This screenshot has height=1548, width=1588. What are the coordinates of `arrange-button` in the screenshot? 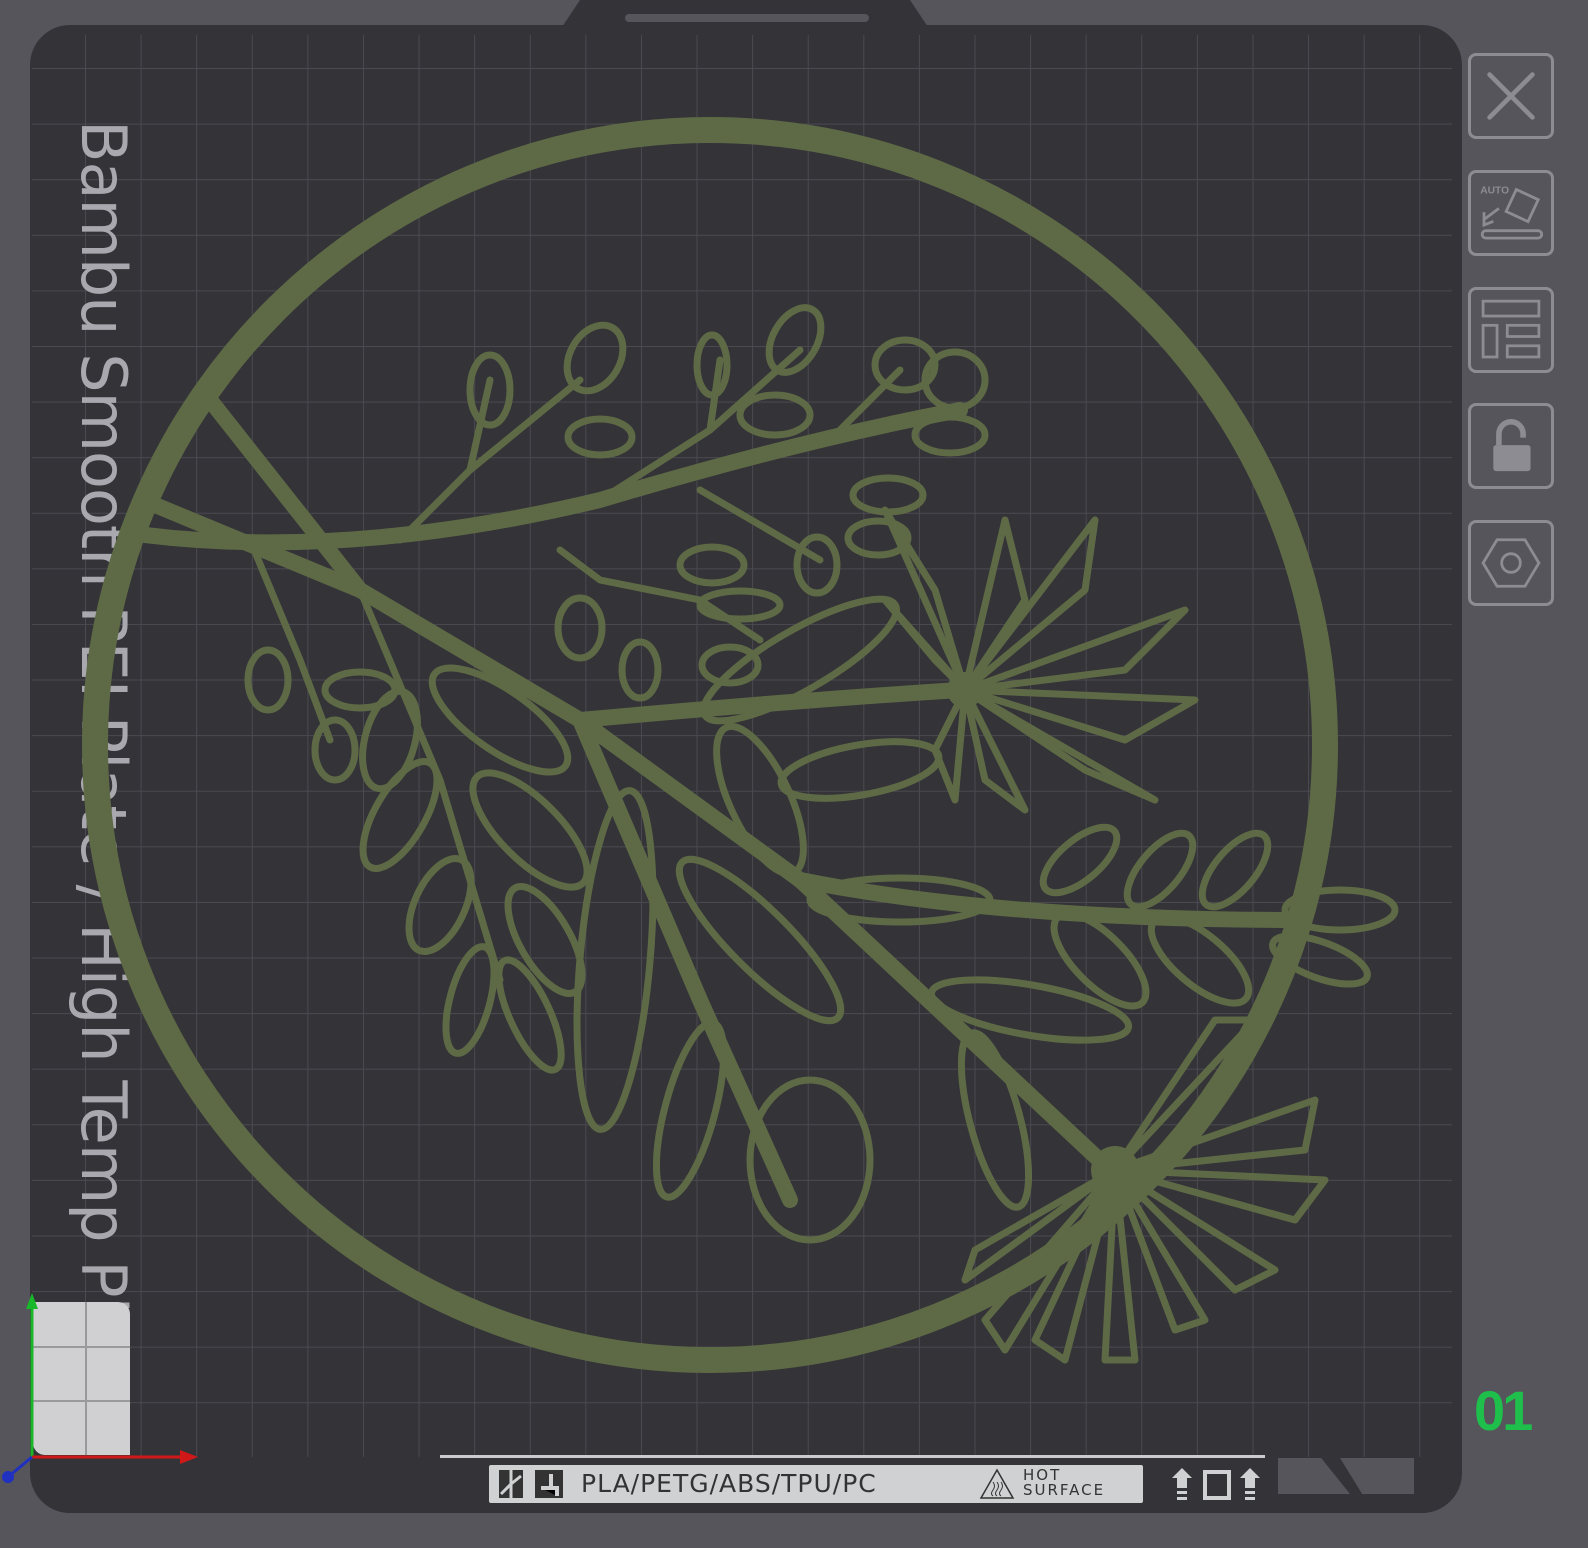 It's located at (1511, 330).